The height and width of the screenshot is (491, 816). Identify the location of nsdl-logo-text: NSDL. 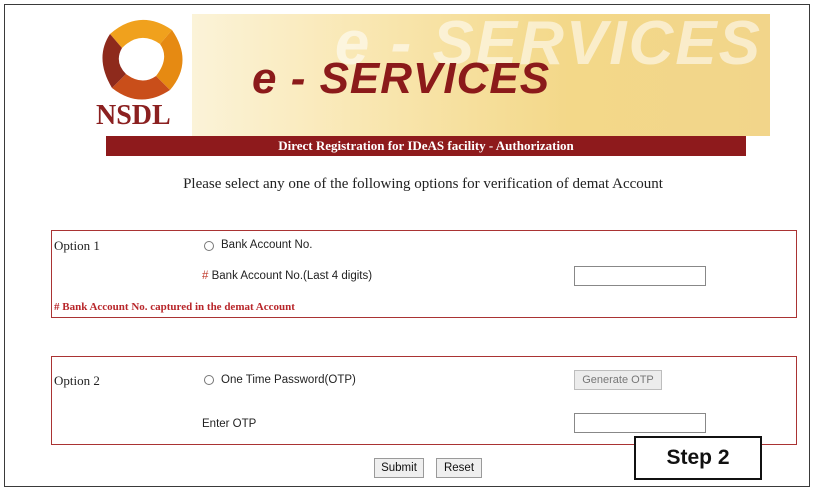
(133, 115).